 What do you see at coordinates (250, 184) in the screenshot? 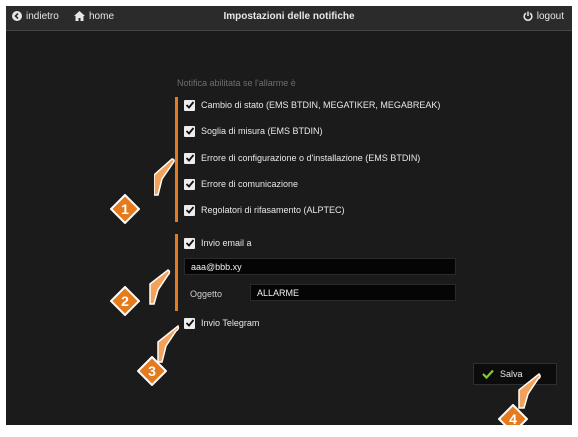
I see `checkbox-label: Errore di comunicazione` at bounding box center [250, 184].